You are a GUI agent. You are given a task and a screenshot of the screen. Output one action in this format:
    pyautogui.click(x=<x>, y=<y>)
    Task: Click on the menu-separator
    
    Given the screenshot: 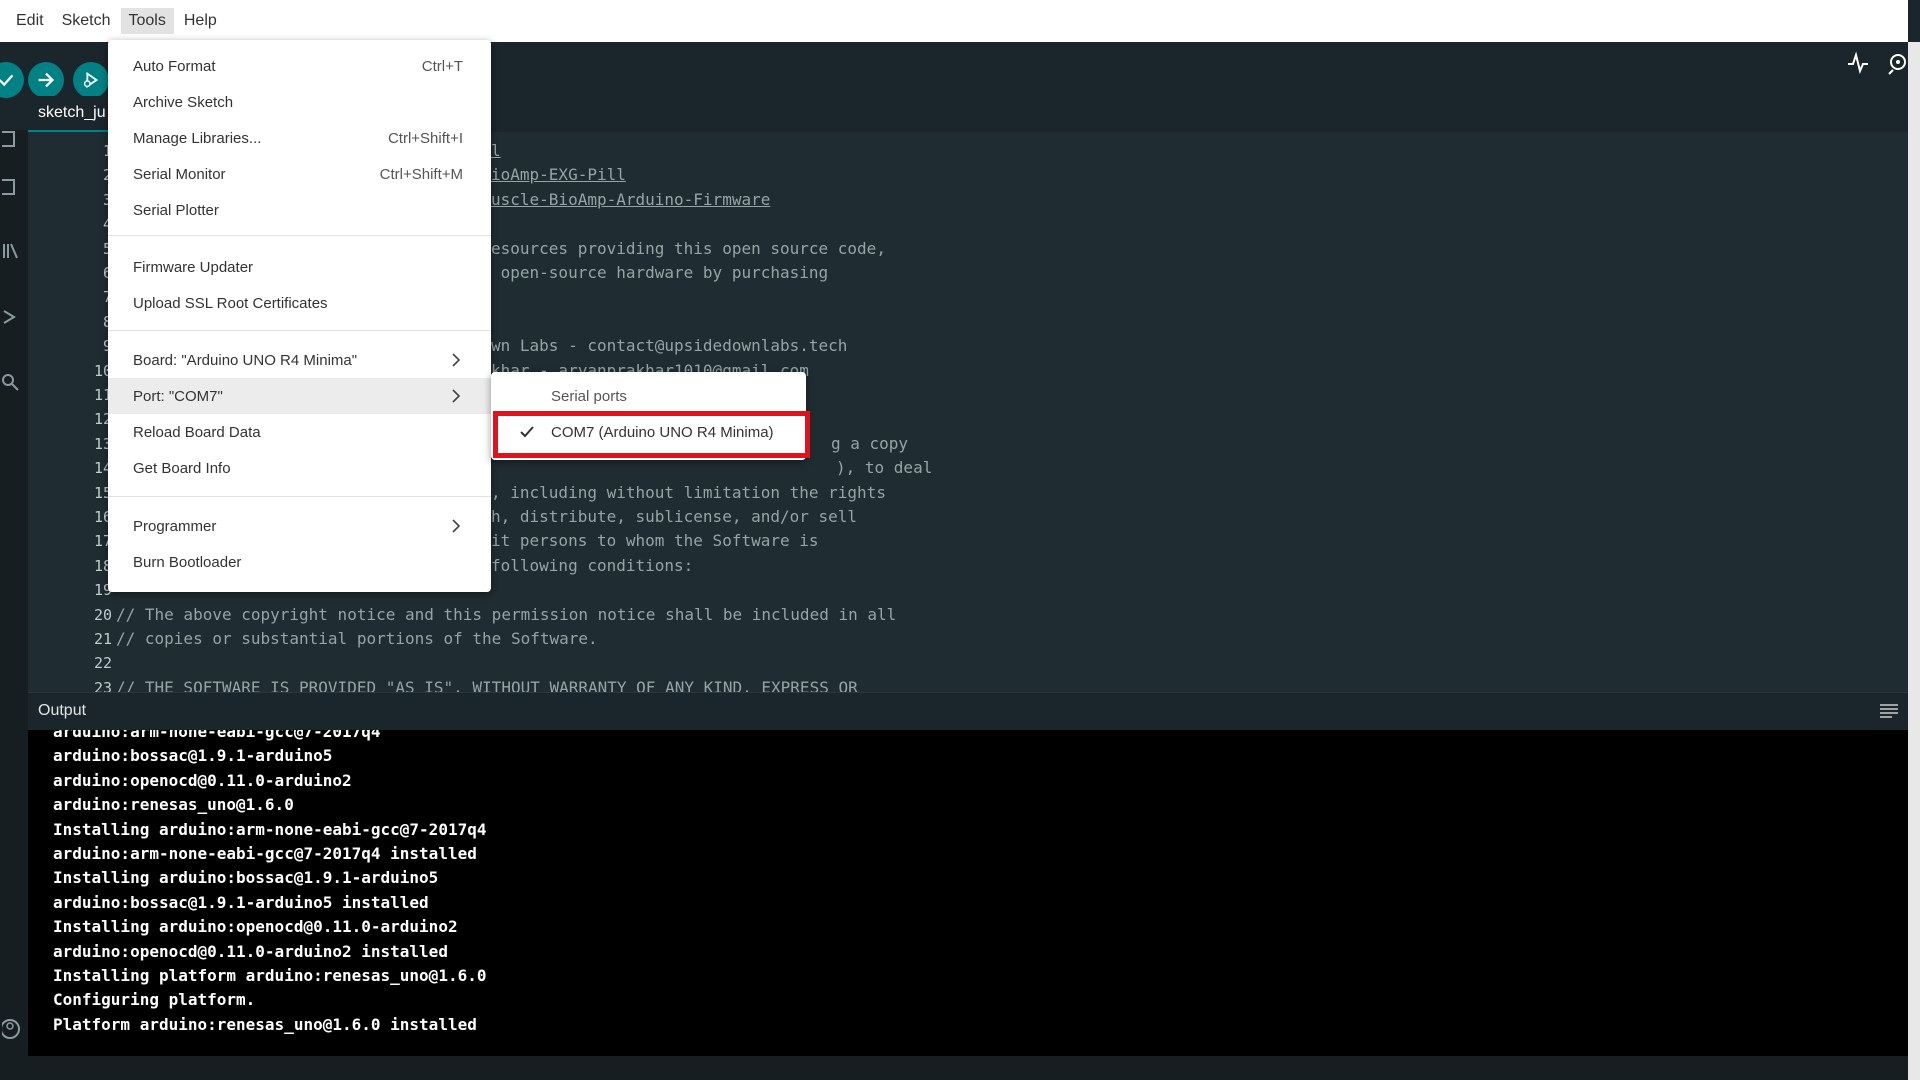 What is the action you would take?
    pyautogui.click(x=299, y=496)
    